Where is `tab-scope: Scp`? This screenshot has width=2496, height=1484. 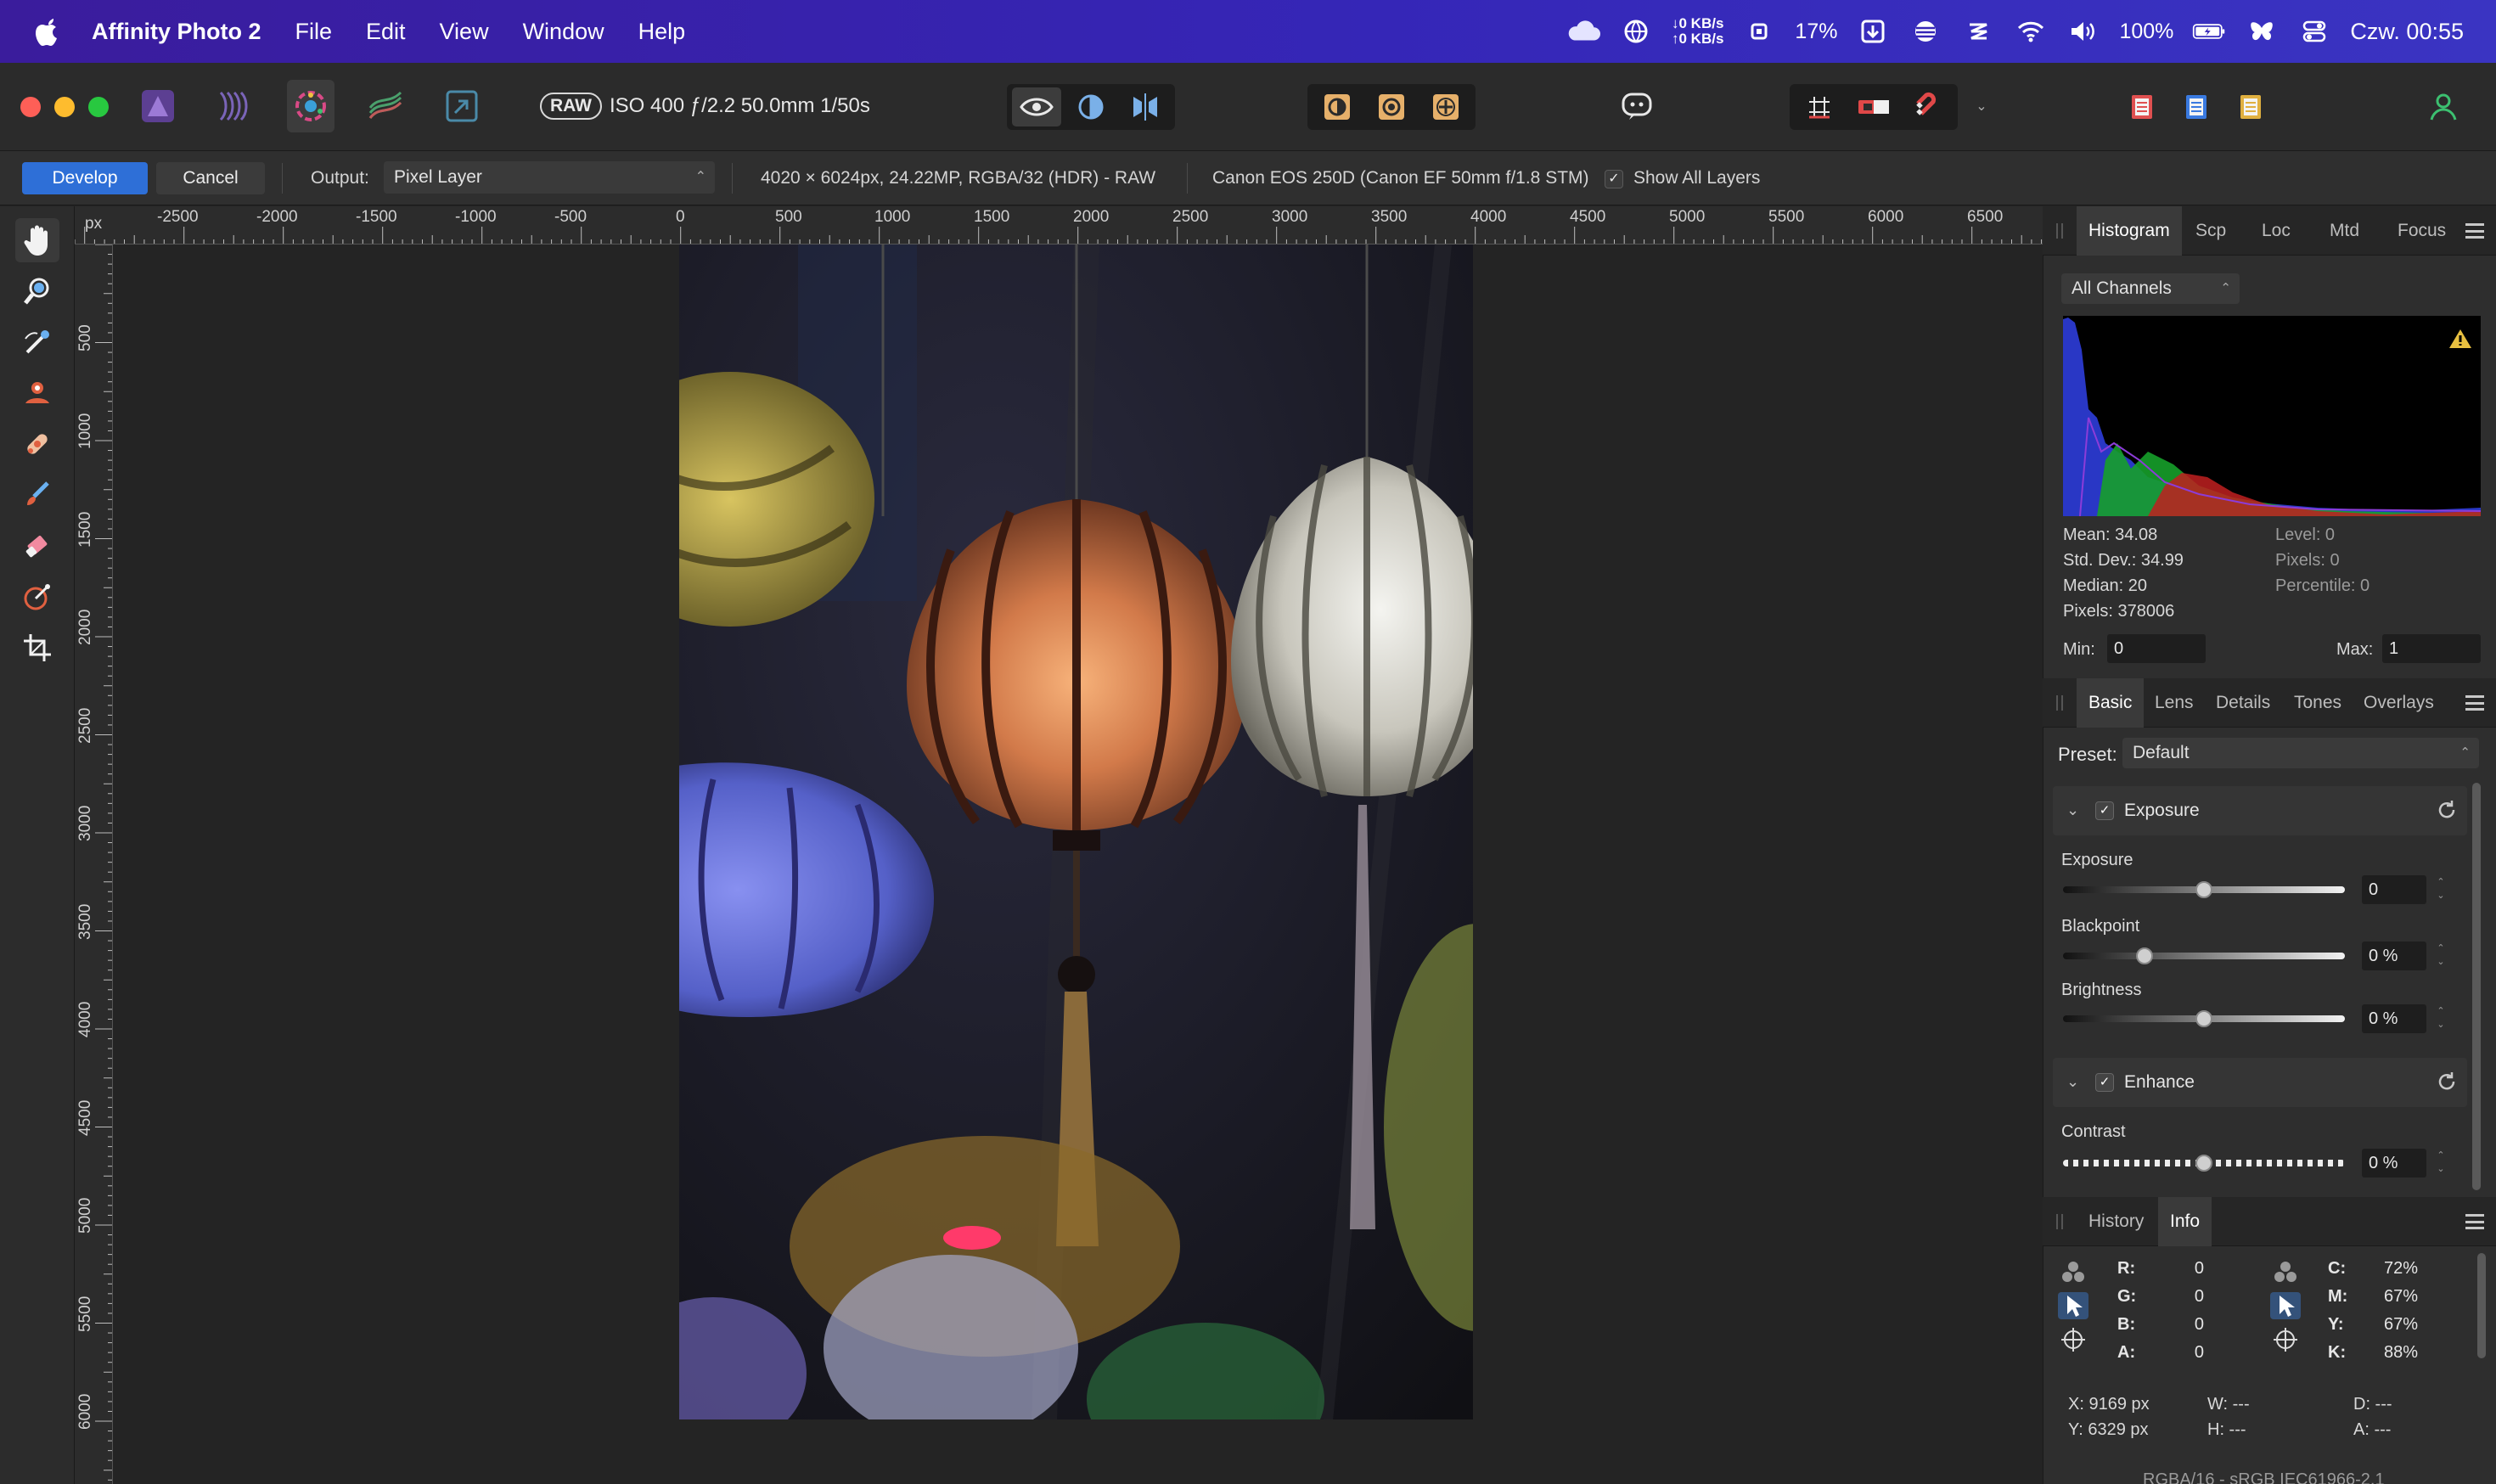 tab-scope: Scp is located at coordinates (2211, 231).